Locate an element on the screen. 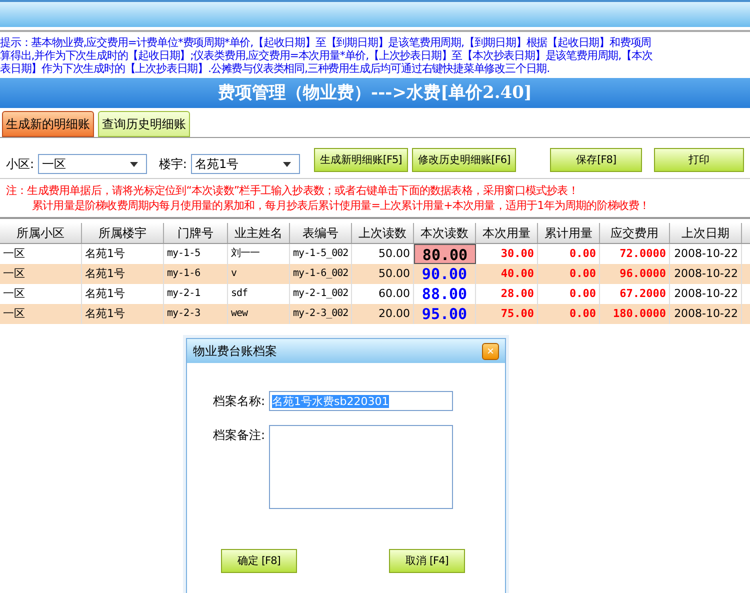 The height and width of the screenshot is (593, 750). table-cell: my-1-6 is located at coordinates (196, 274).